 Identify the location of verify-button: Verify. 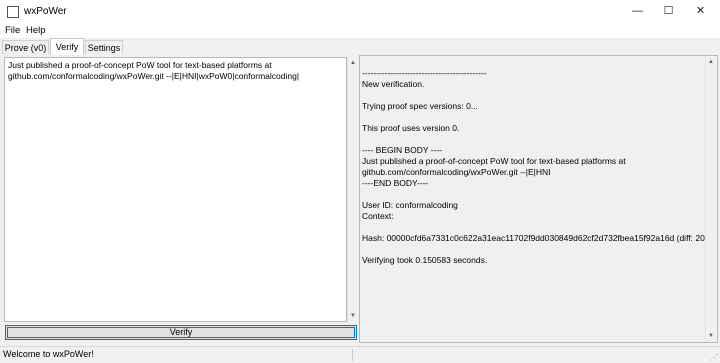
(181, 332).